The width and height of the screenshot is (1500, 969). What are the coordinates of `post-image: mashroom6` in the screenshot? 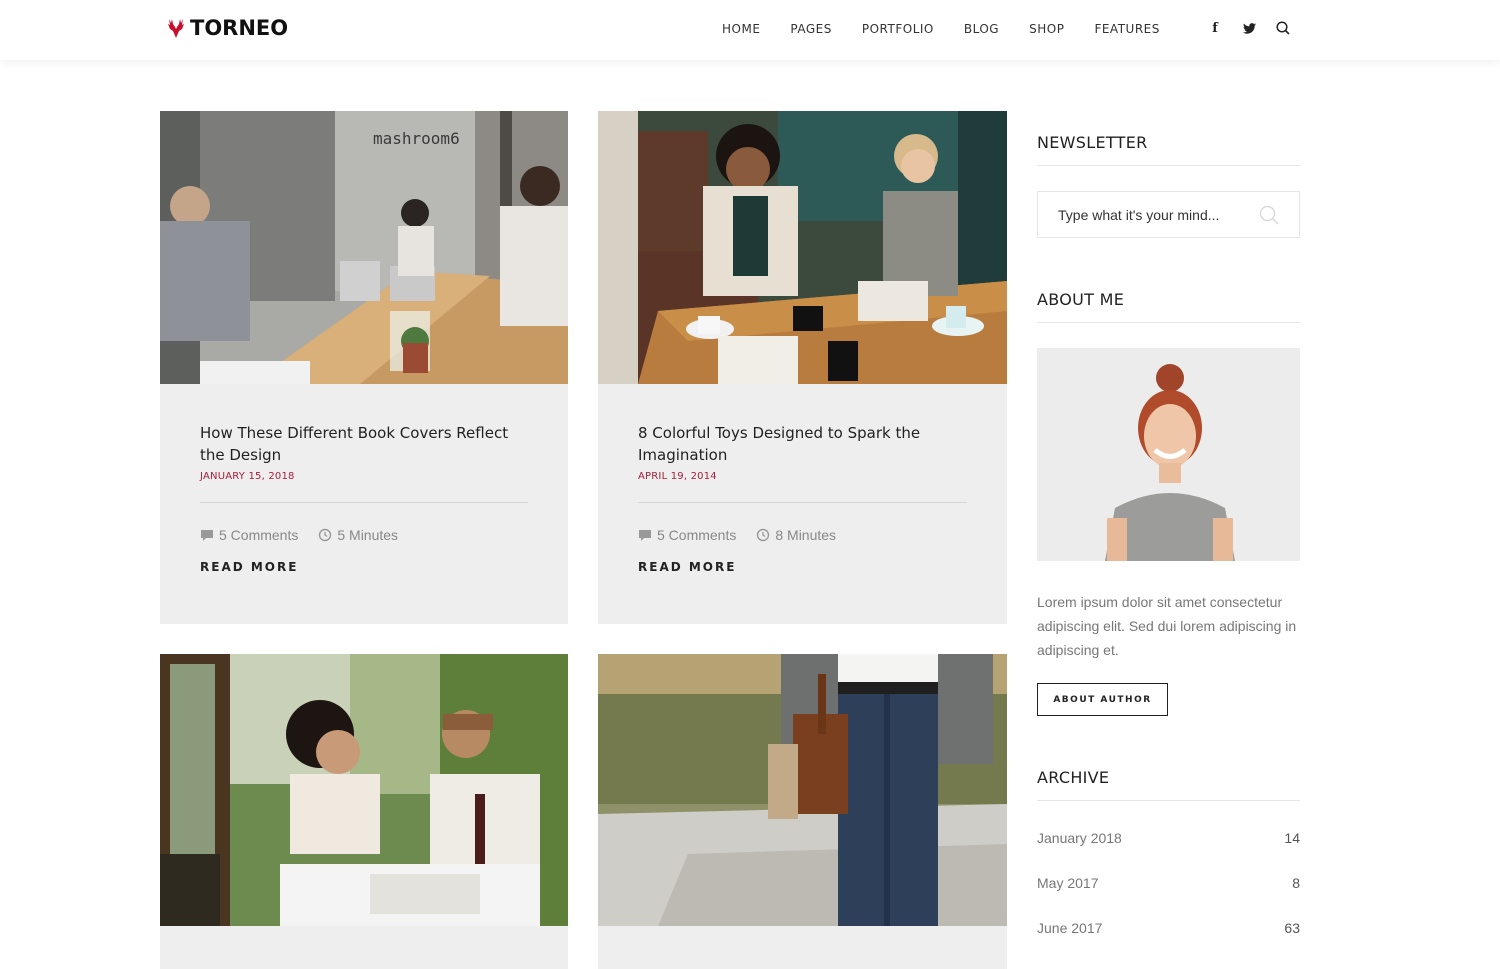 It's located at (364, 247).